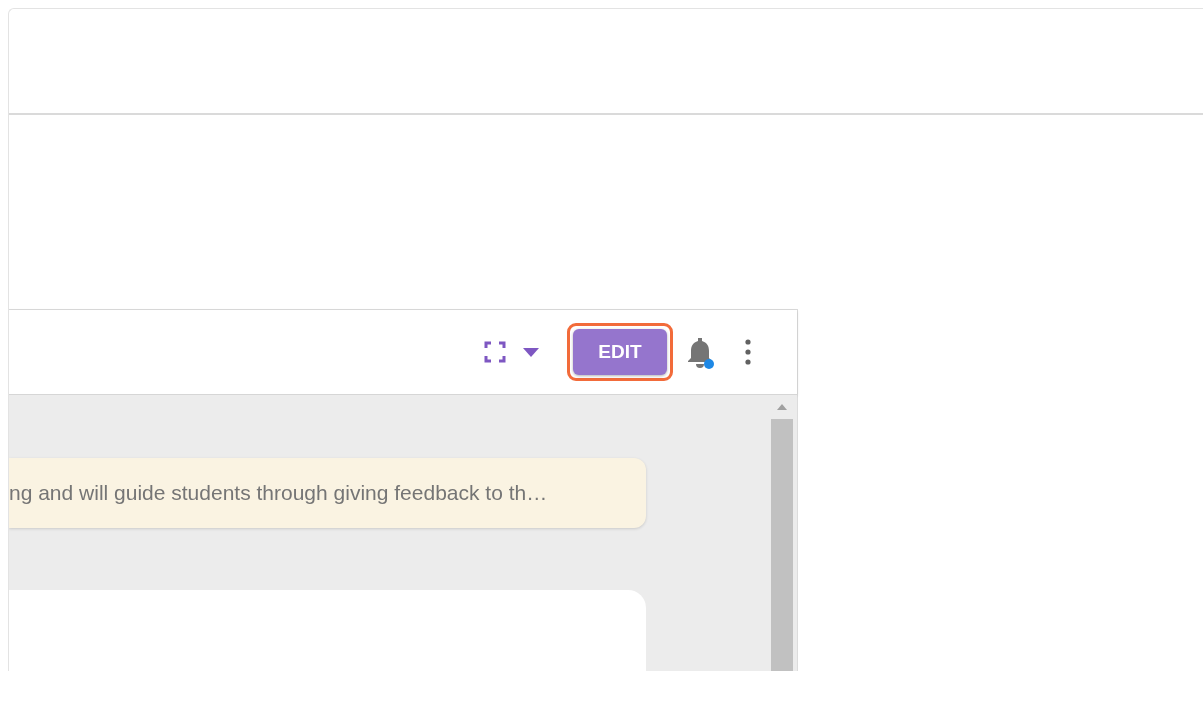  What do you see at coordinates (700, 352) in the screenshot?
I see `bell-icon` at bounding box center [700, 352].